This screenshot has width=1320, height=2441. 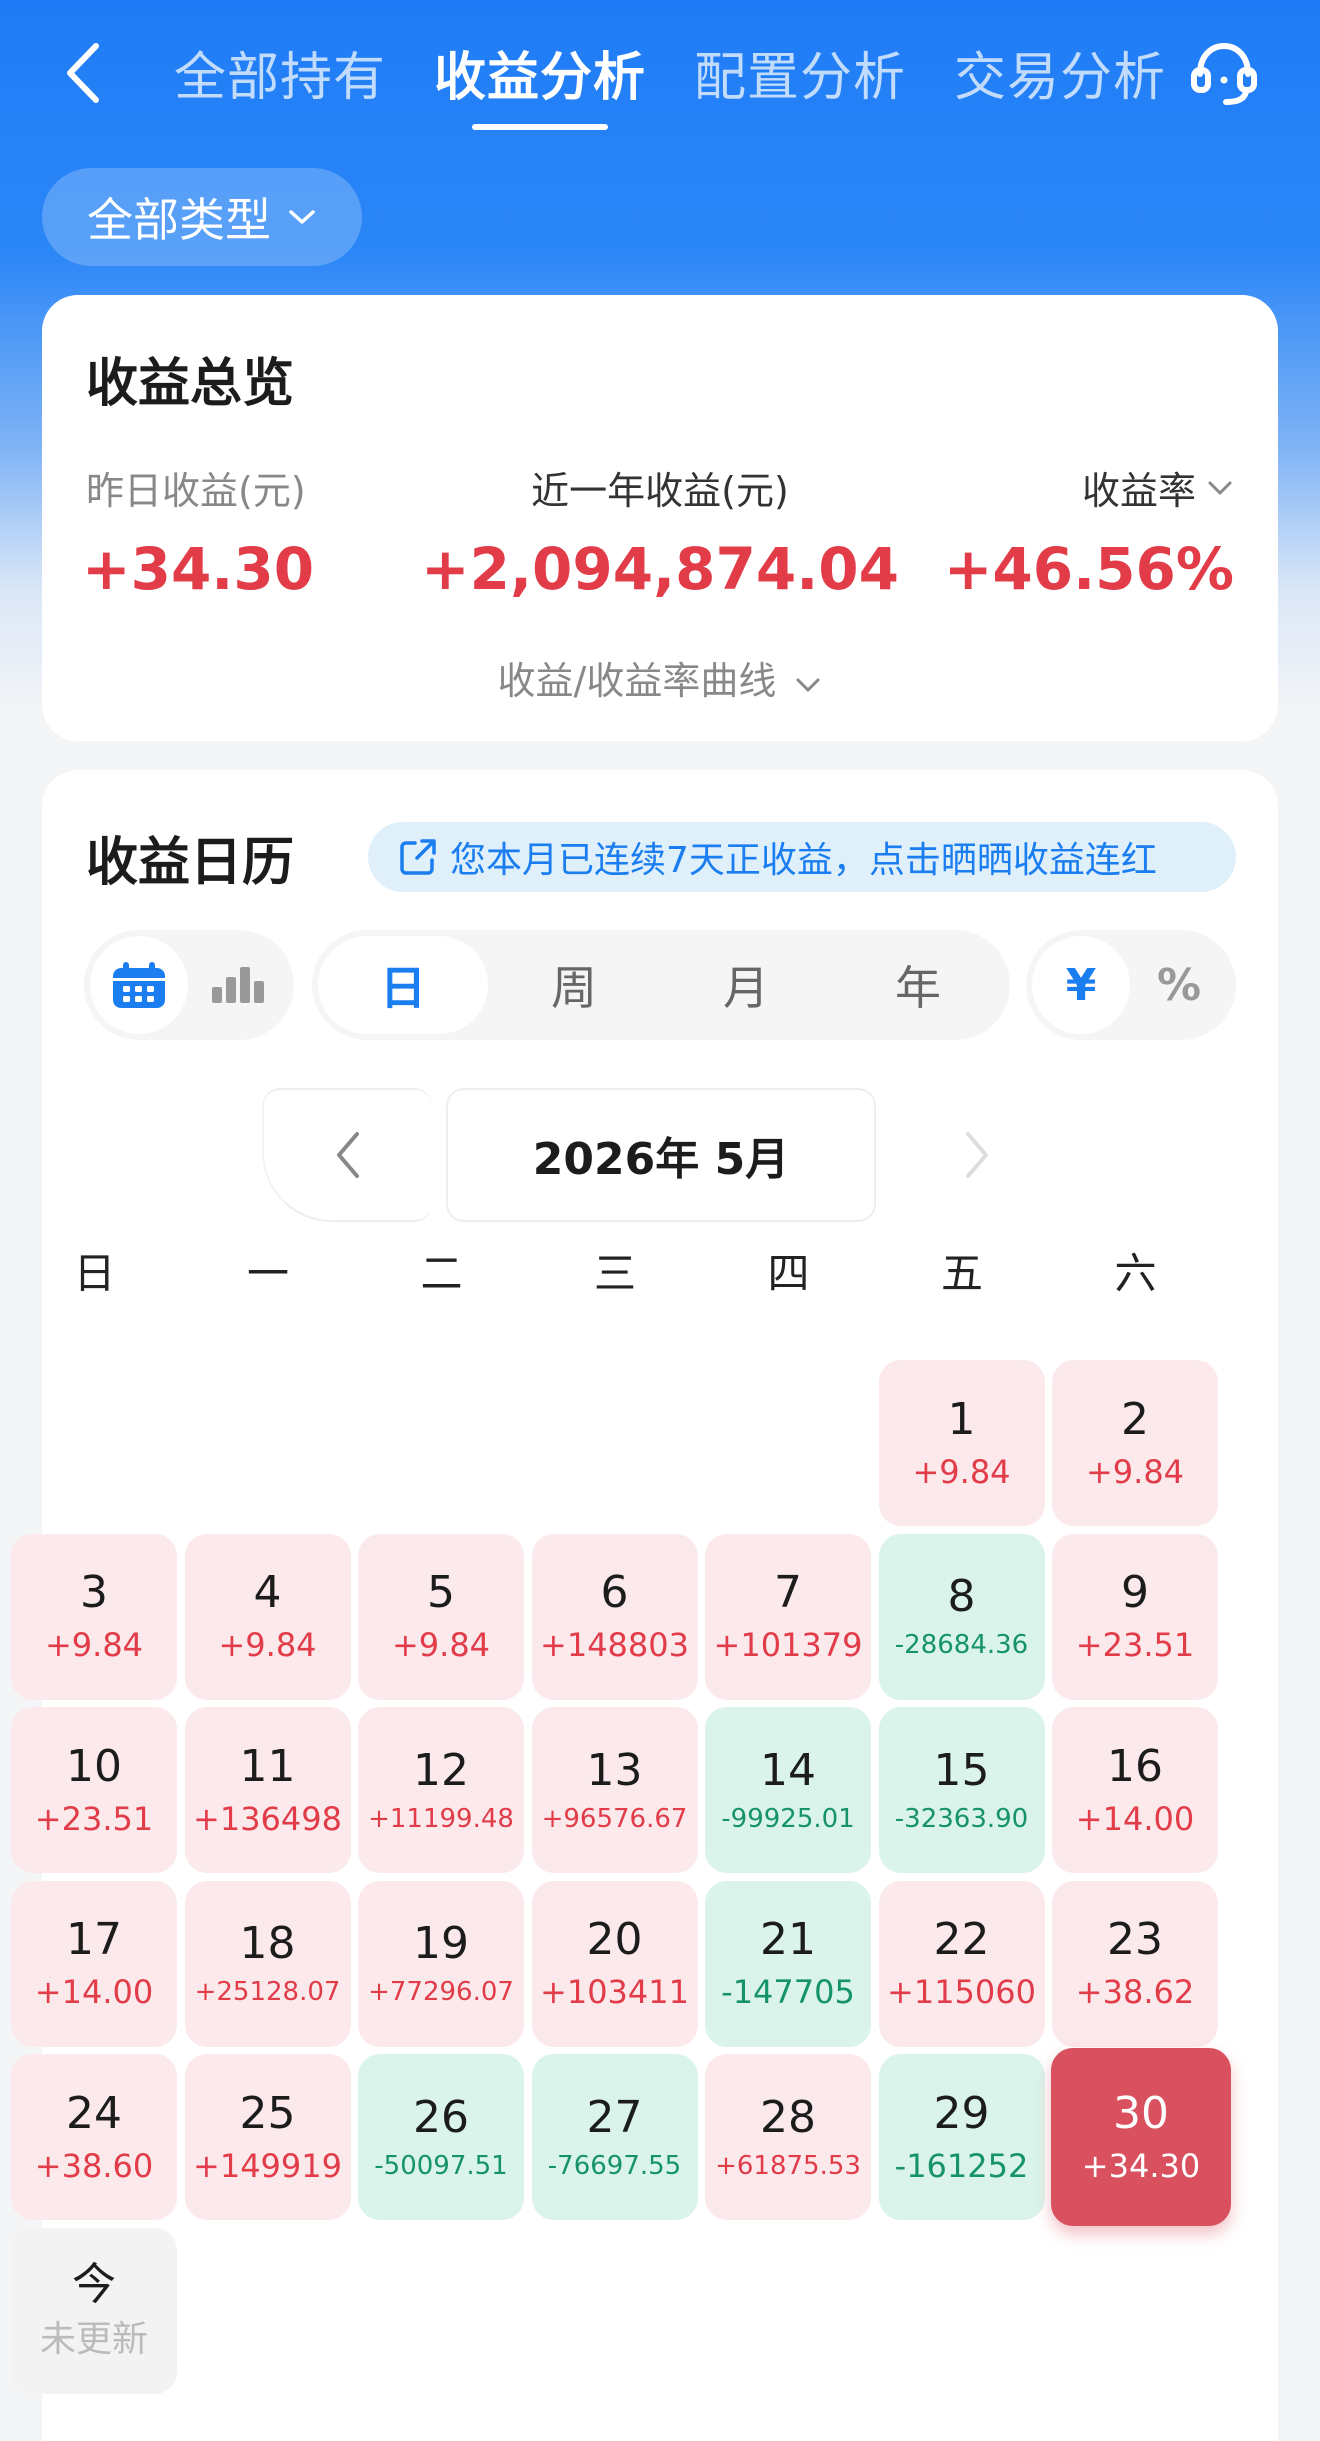 I want to click on day-number: 20, so click(x=614, y=1940).